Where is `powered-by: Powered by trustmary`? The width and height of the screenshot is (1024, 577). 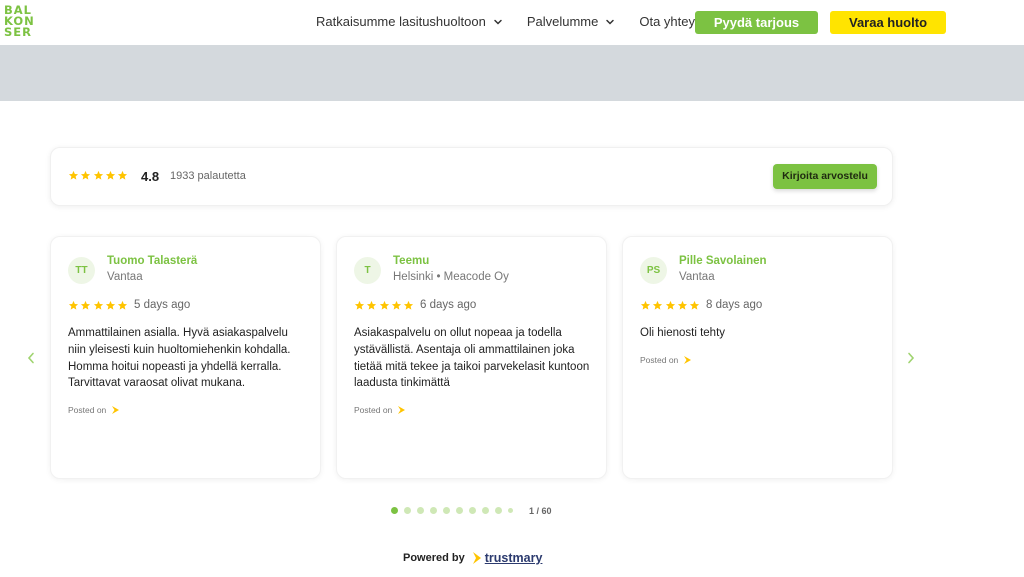 powered-by: Powered by trustmary is located at coordinates (472, 558).